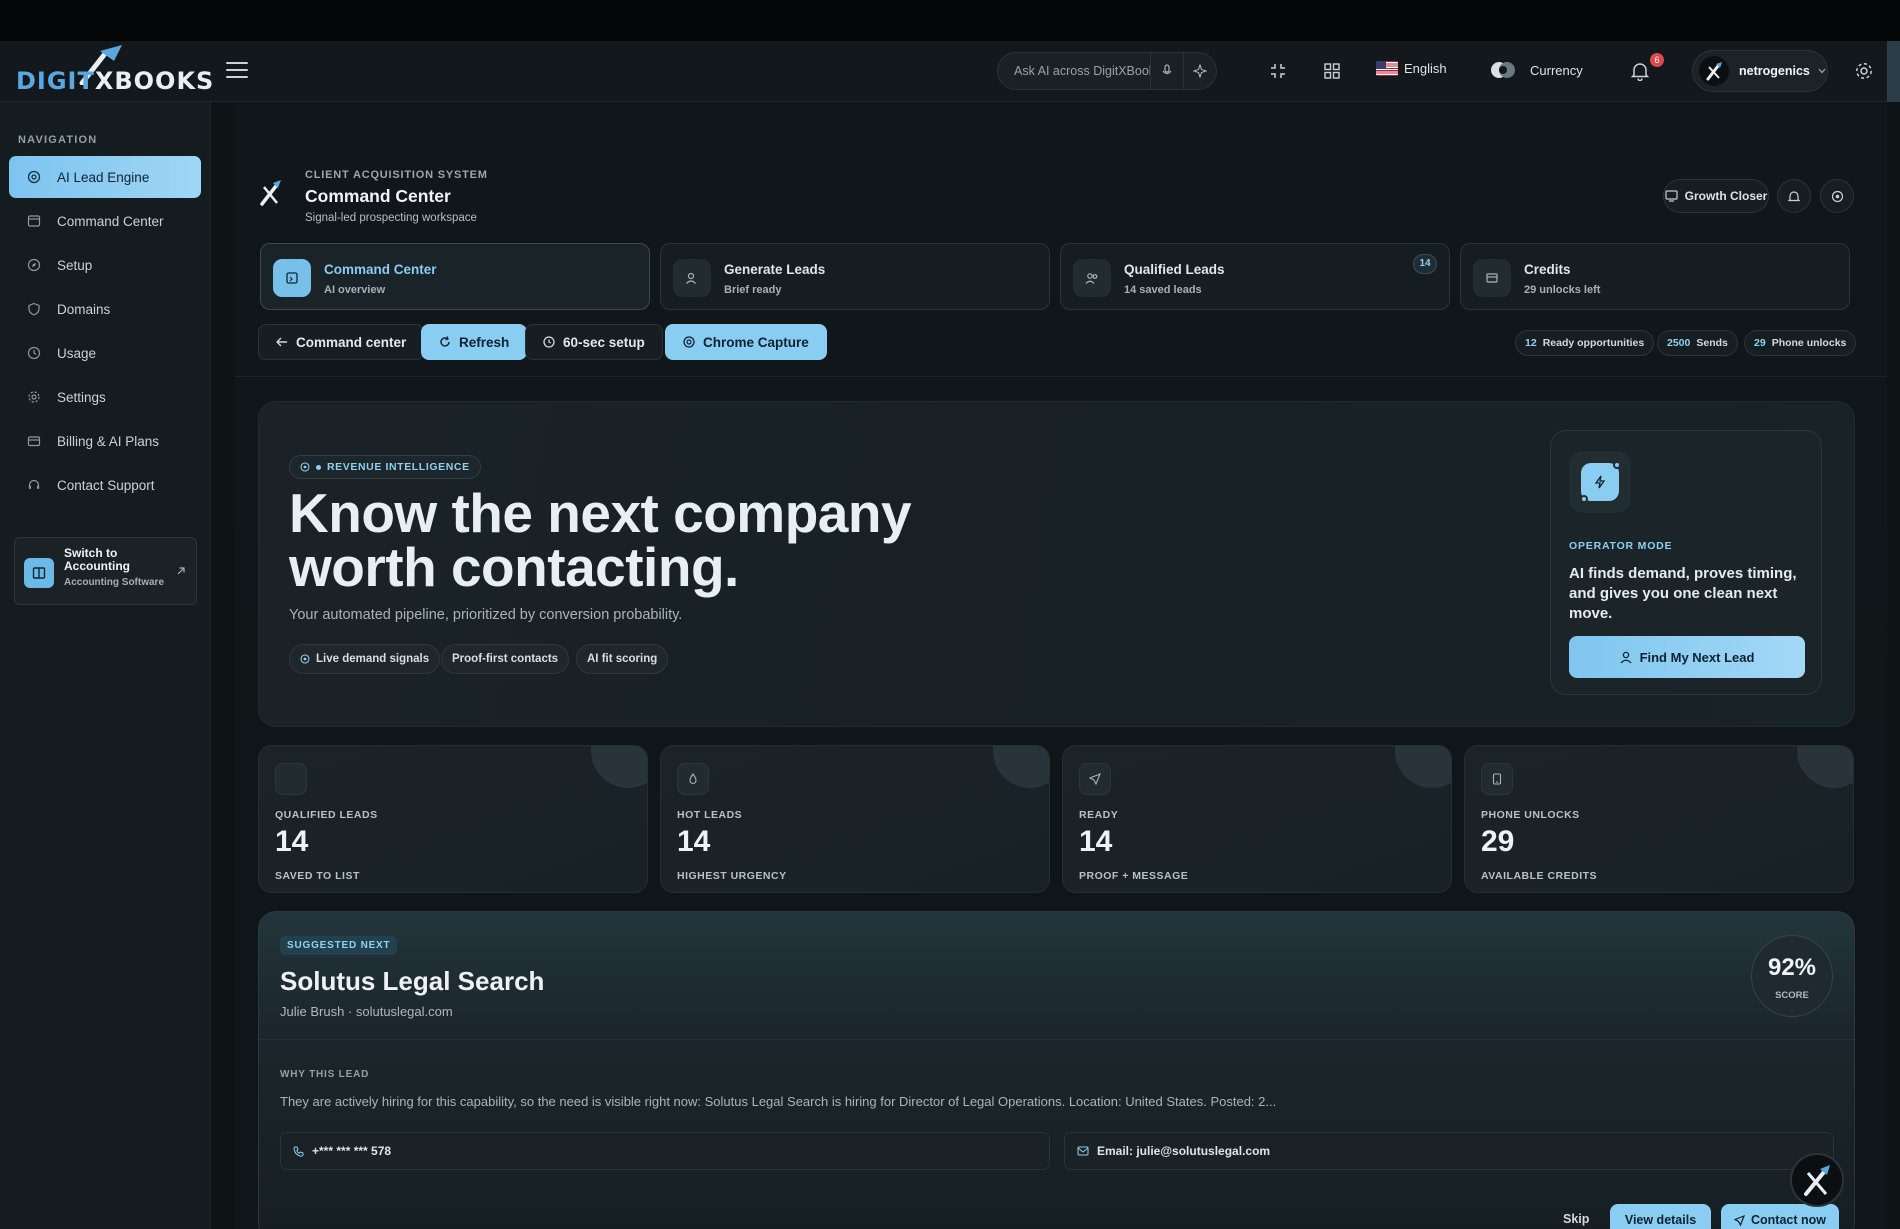  I want to click on target-icon, so click(305, 467).